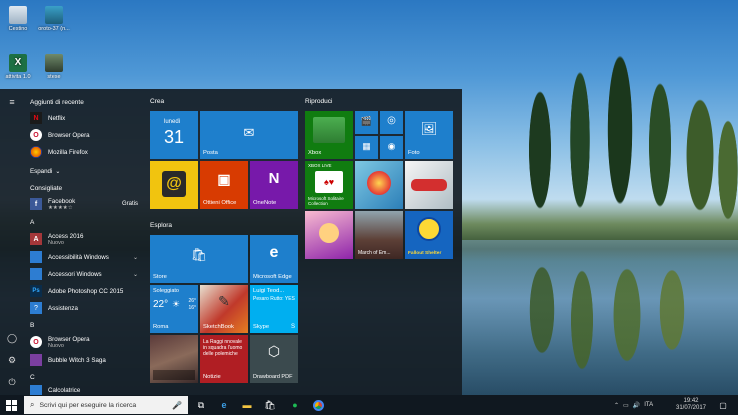 The height and width of the screenshot is (415, 738). I want to click on tile-photos: 🖼 Foto, so click(429, 135).